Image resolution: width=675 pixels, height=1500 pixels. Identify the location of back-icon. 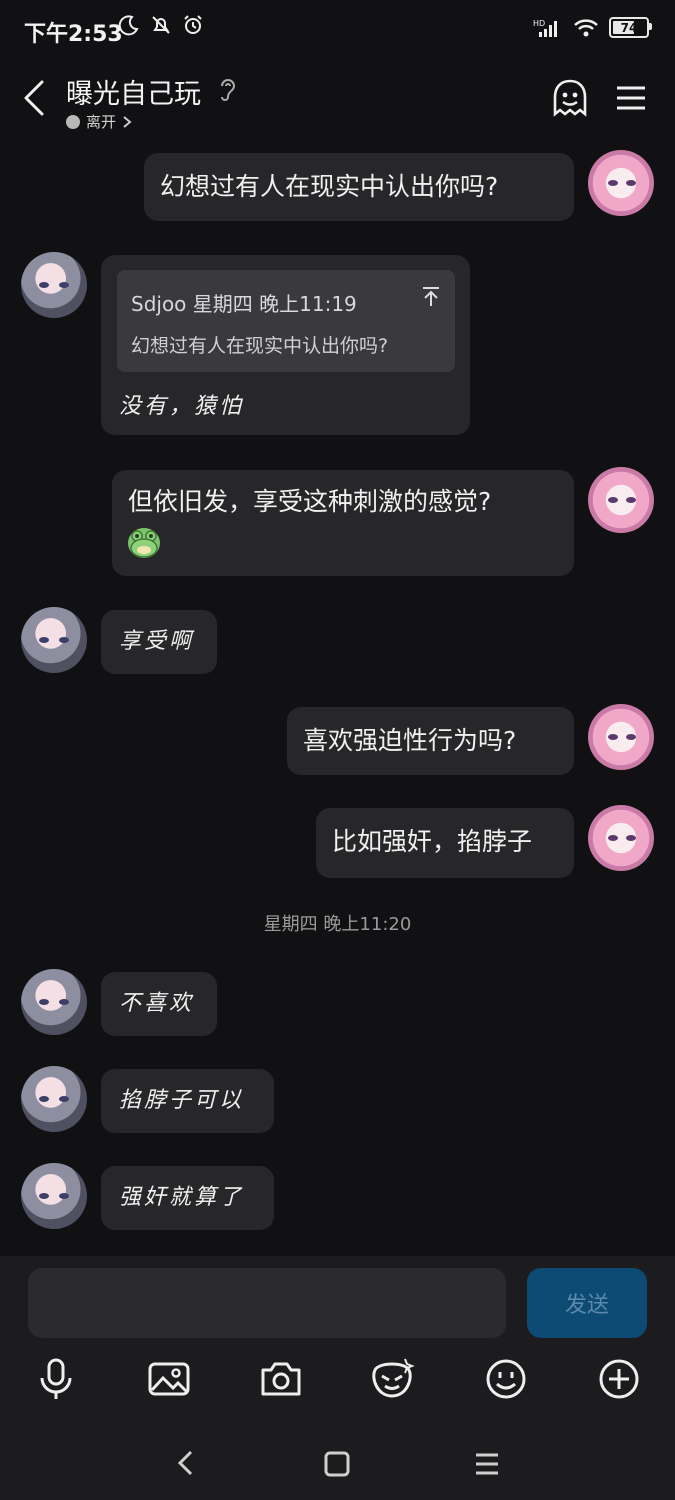
(185, 1463).